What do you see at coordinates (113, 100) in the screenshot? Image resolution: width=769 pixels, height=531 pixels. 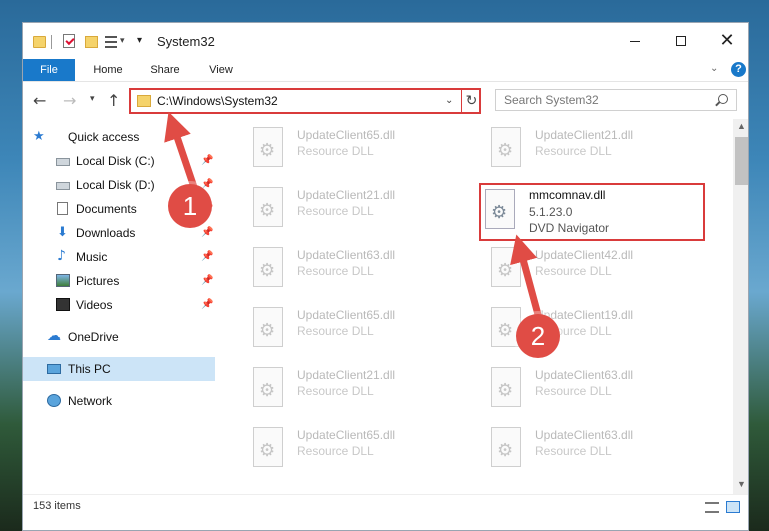 I see `up-arrow-icon: ↑` at bounding box center [113, 100].